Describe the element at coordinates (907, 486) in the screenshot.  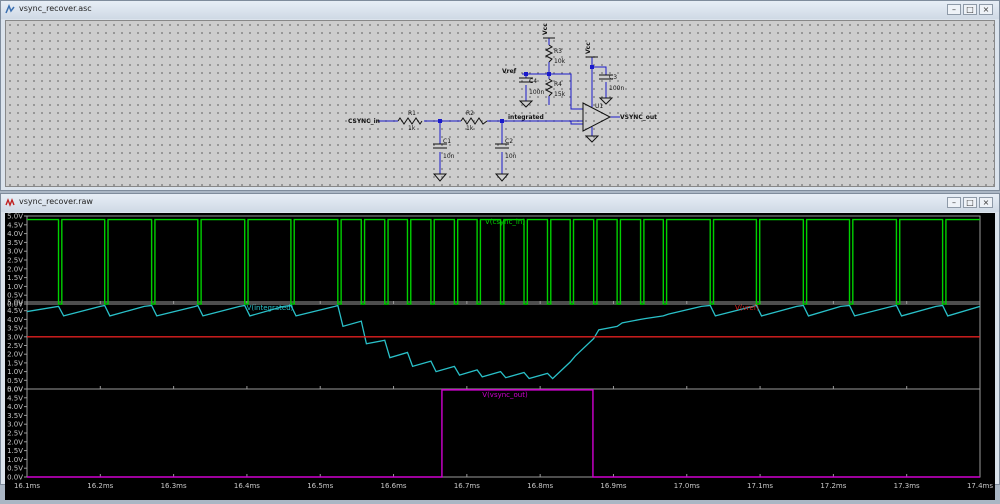
I see `x-tick-label: 17.3ms` at that location.